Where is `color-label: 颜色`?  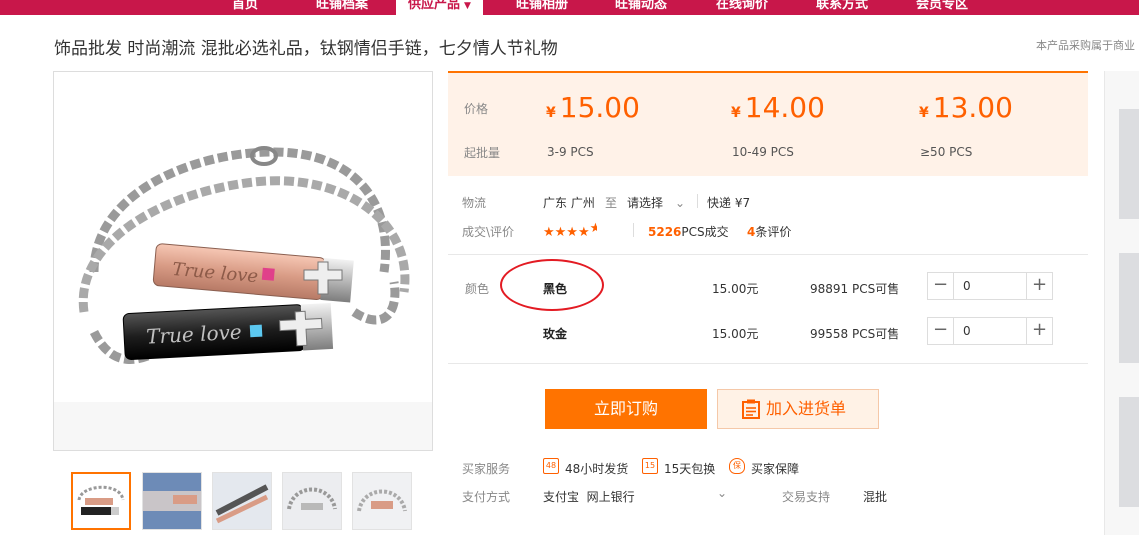 color-label: 颜色 is located at coordinates (477, 289).